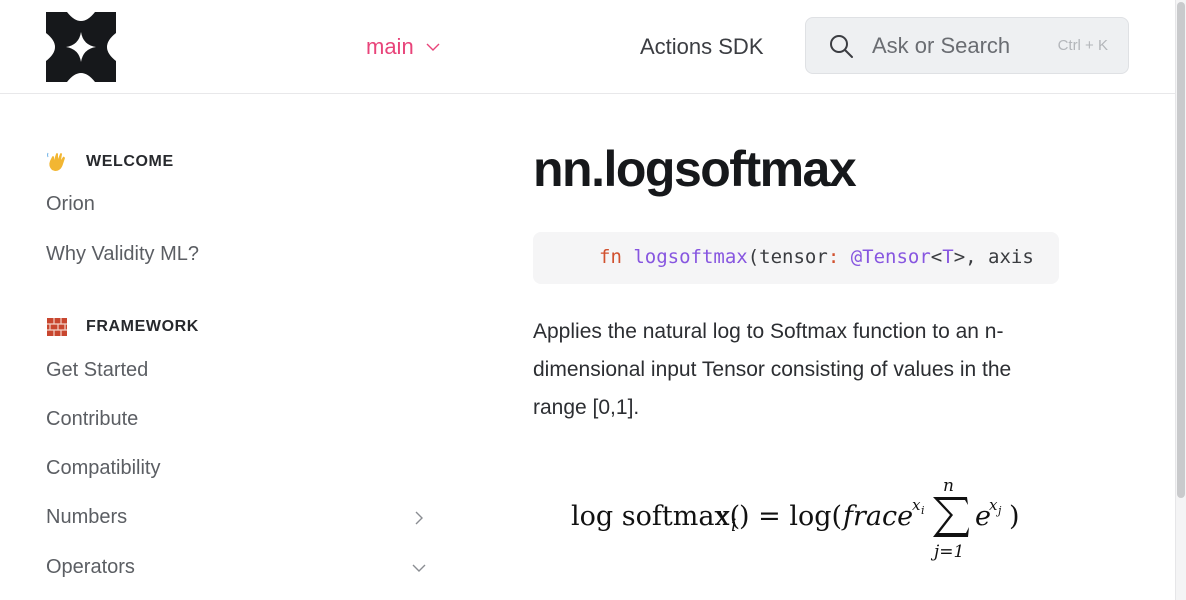 The width and height of the screenshot is (1186, 600). What do you see at coordinates (419, 518) in the screenshot?
I see `chevron-right-icon` at bounding box center [419, 518].